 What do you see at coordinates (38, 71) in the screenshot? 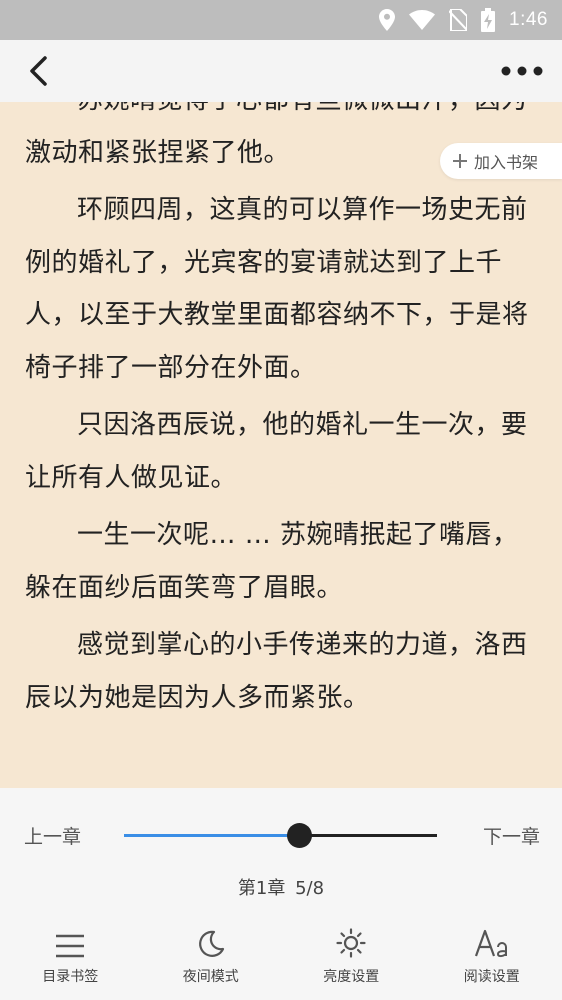
I see `chevron-left-icon` at bounding box center [38, 71].